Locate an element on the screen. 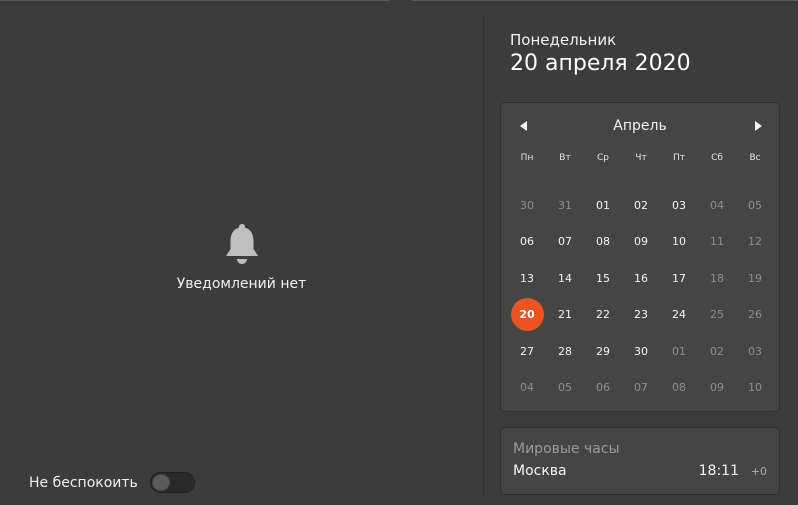 The image size is (798, 505). weekday-header: Чт is located at coordinates (641, 158).